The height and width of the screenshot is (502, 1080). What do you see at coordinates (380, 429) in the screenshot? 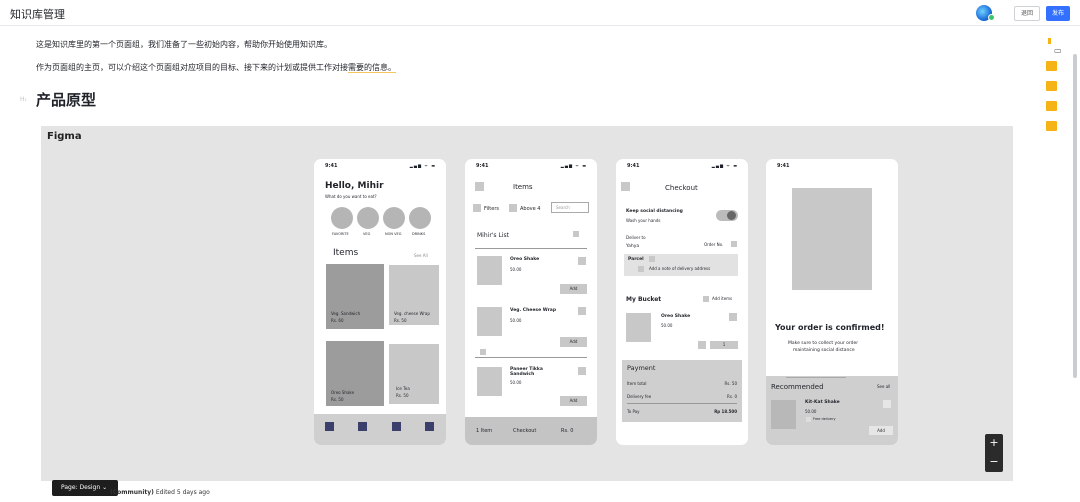
I see `bottom-nav` at bounding box center [380, 429].